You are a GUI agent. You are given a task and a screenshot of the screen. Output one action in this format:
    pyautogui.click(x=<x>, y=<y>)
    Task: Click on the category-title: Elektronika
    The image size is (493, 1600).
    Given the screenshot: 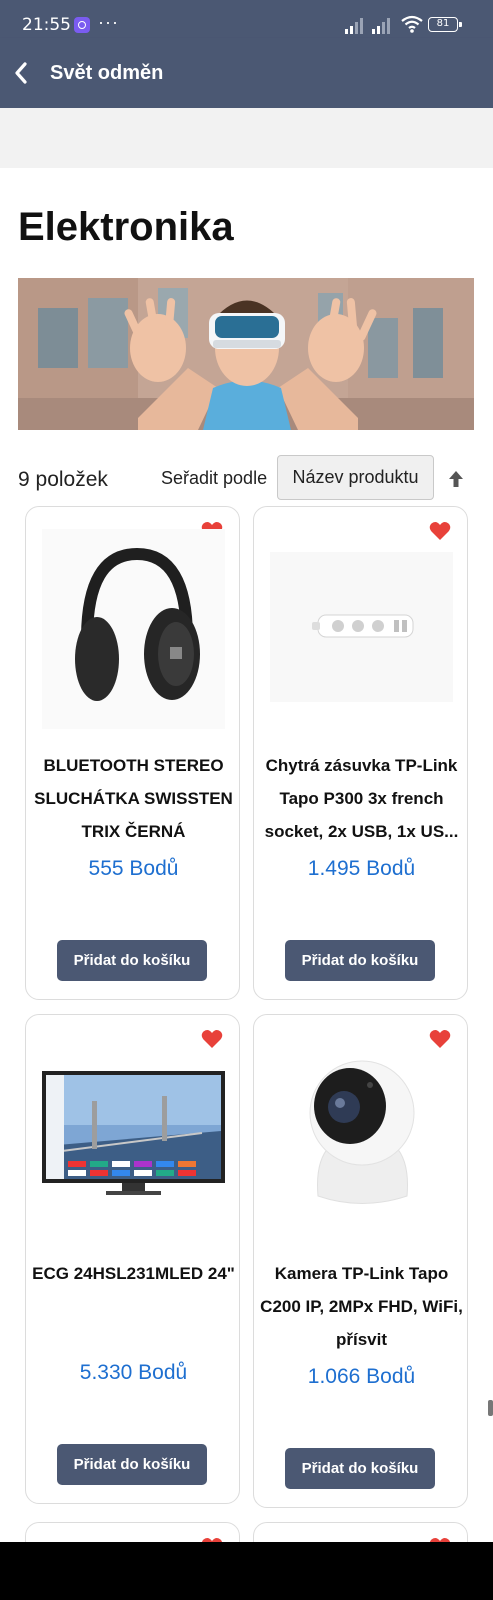 What is the action you would take?
    pyautogui.click(x=126, y=227)
    